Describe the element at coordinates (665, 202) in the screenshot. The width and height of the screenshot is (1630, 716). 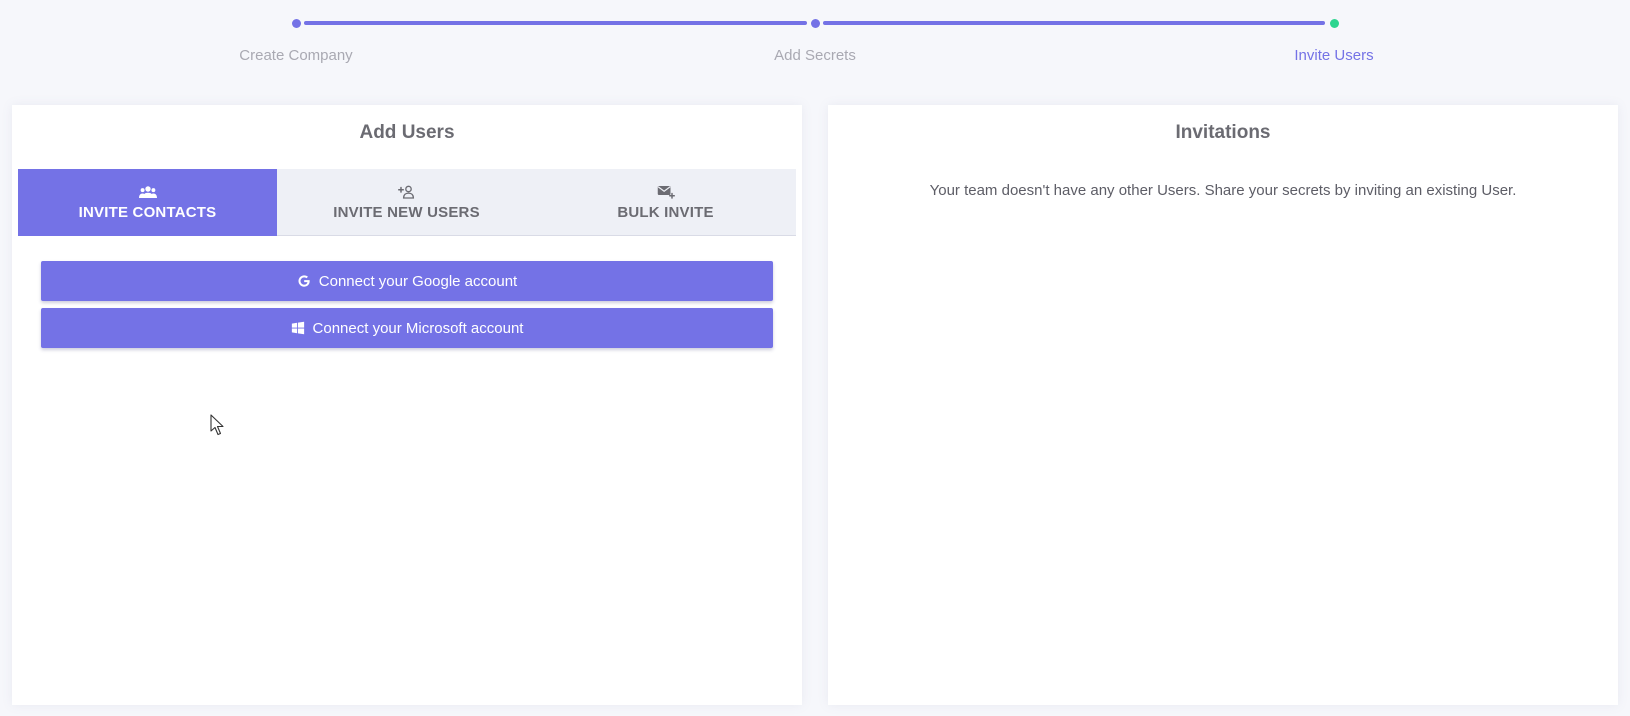
I see `tab-bulk-invite: BULK INVITE` at that location.